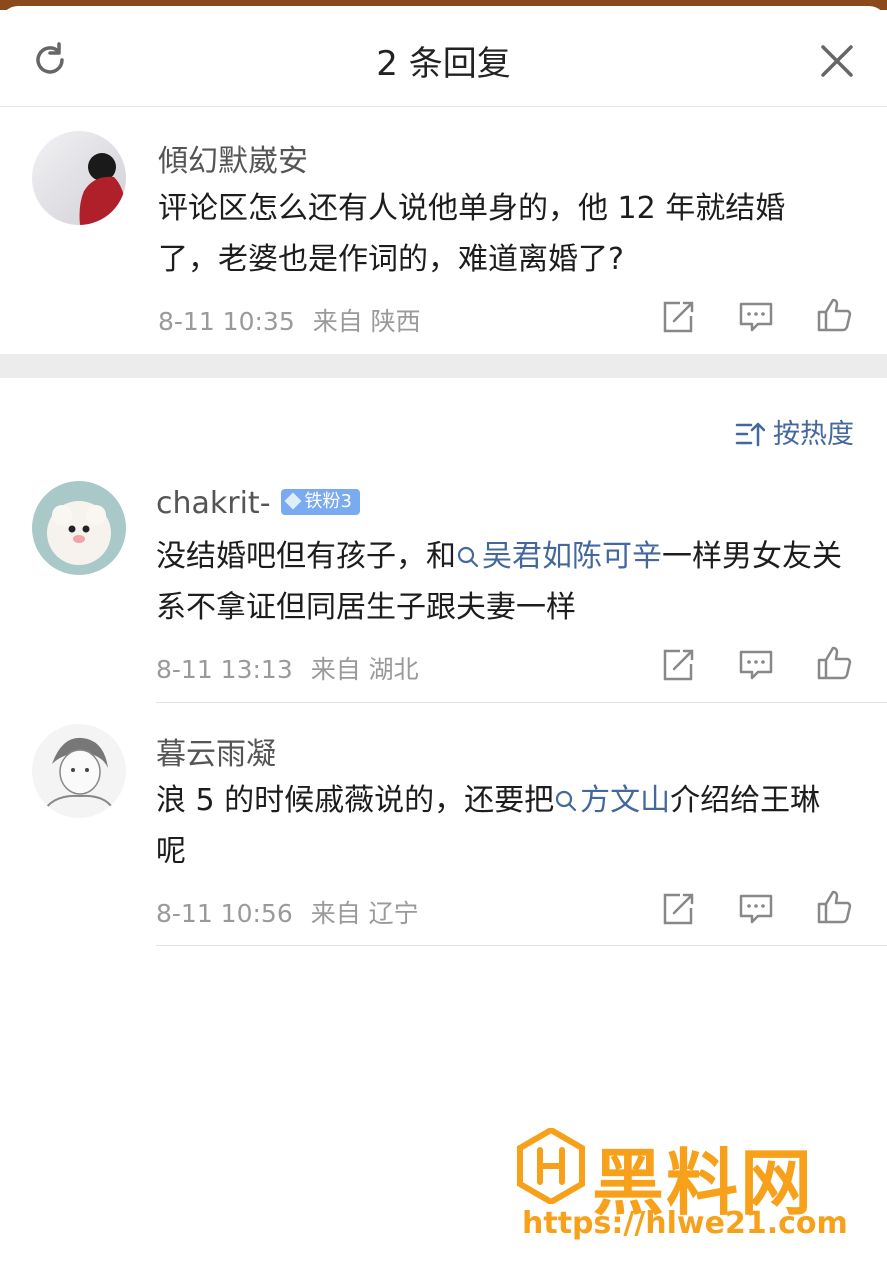 The image size is (887, 1280). I want to click on comment-meta: 8-11 10:35 来自 陕西, so click(289, 320).